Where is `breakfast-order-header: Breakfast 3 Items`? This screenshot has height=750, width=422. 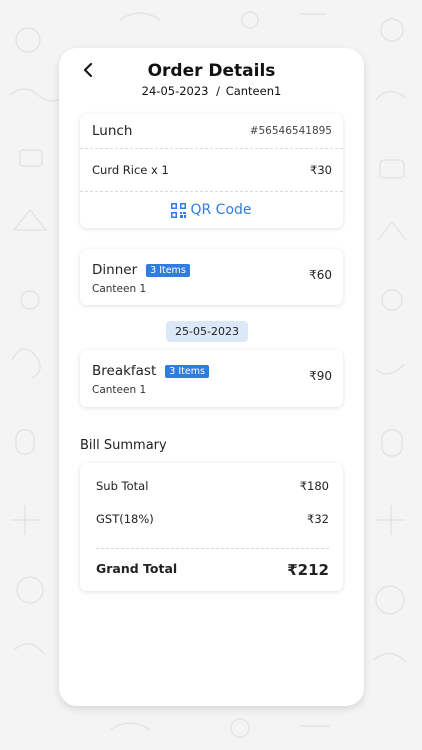 breakfast-order-header: Breakfast 3 Items is located at coordinates (150, 371).